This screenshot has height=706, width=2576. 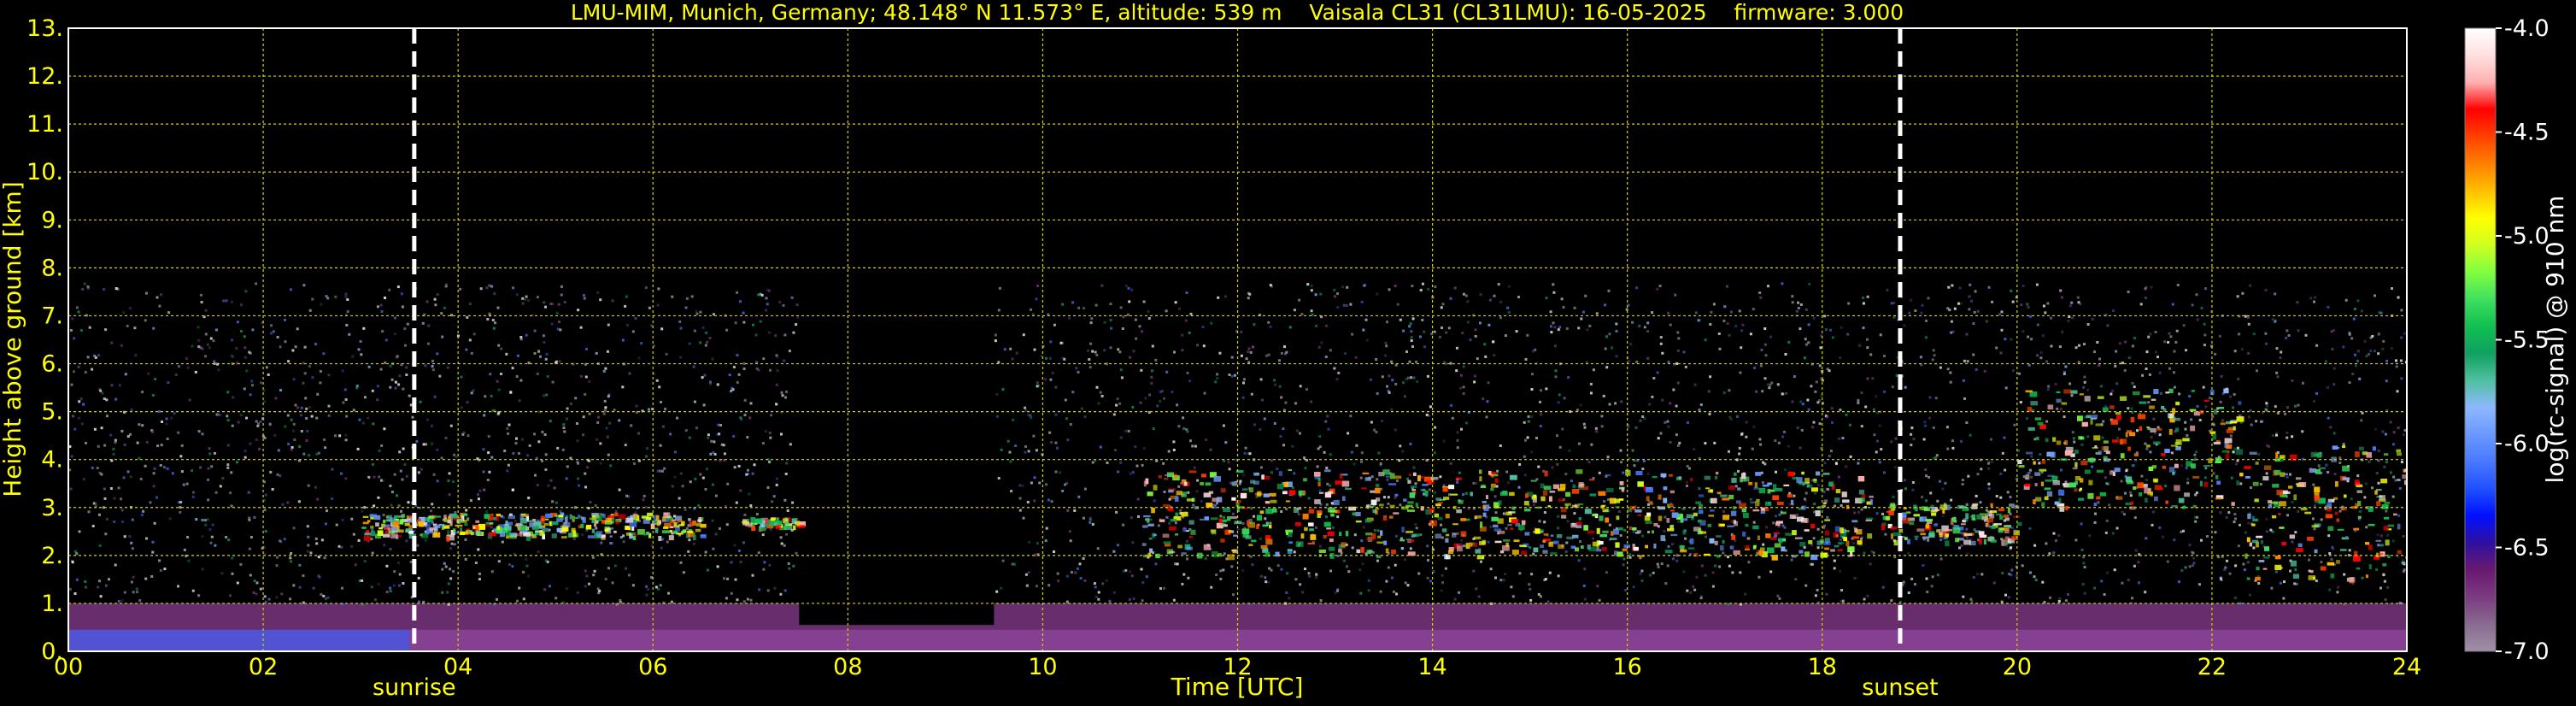 I want to click on y-tick-label: 12., so click(x=44, y=76).